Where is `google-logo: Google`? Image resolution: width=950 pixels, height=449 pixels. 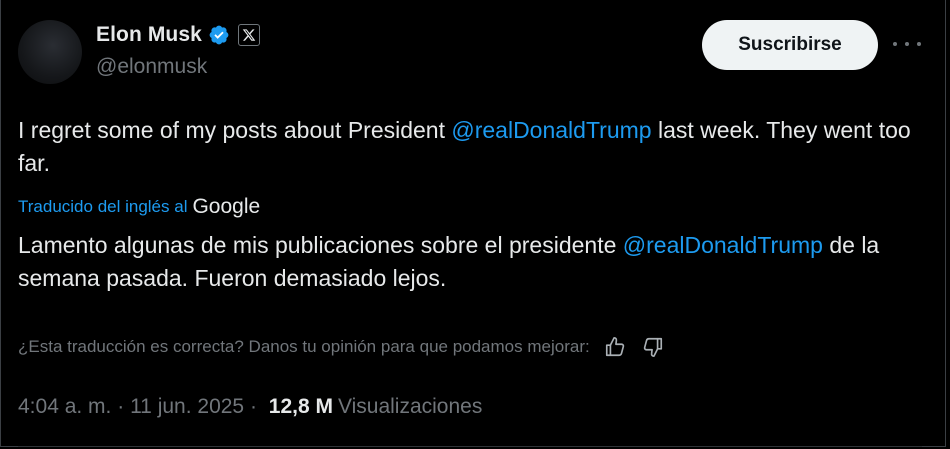 google-logo: Google is located at coordinates (226, 206).